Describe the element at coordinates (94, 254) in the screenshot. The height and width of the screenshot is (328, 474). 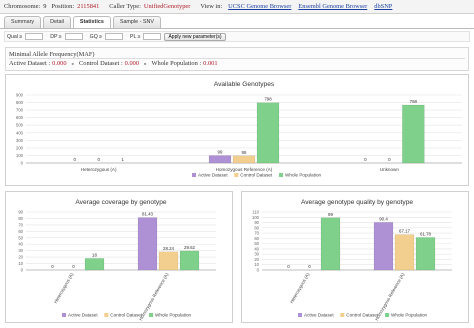
I see `data-label: 18` at that location.